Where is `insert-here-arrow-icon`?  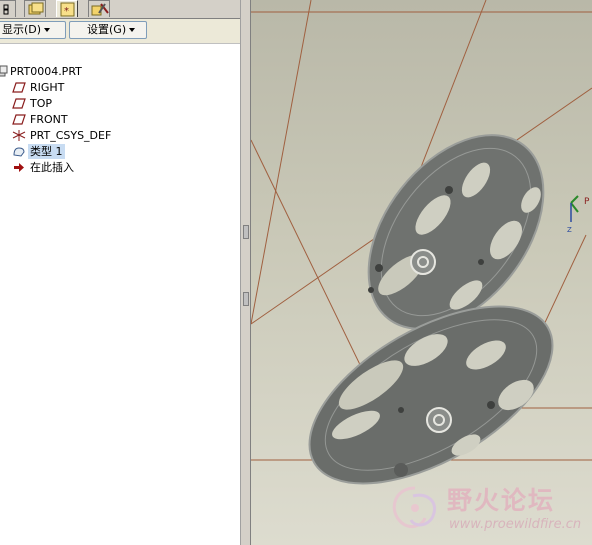 insert-here-arrow-icon is located at coordinates (19, 167).